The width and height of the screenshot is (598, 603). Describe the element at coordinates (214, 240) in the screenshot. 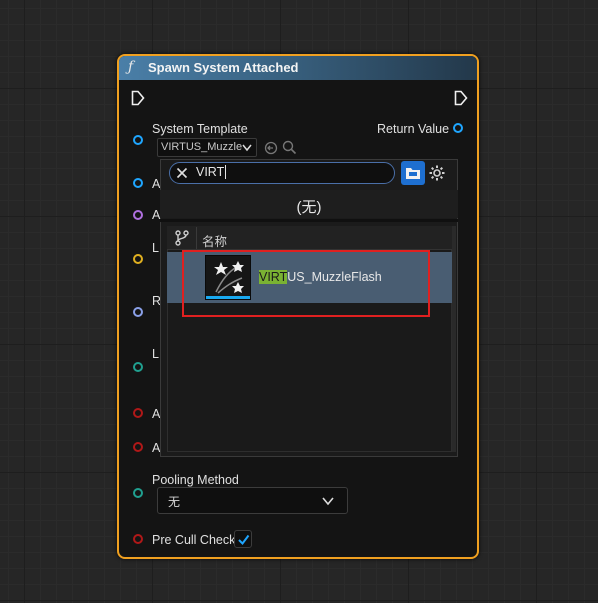

I see `name-column-header: 名称` at that location.